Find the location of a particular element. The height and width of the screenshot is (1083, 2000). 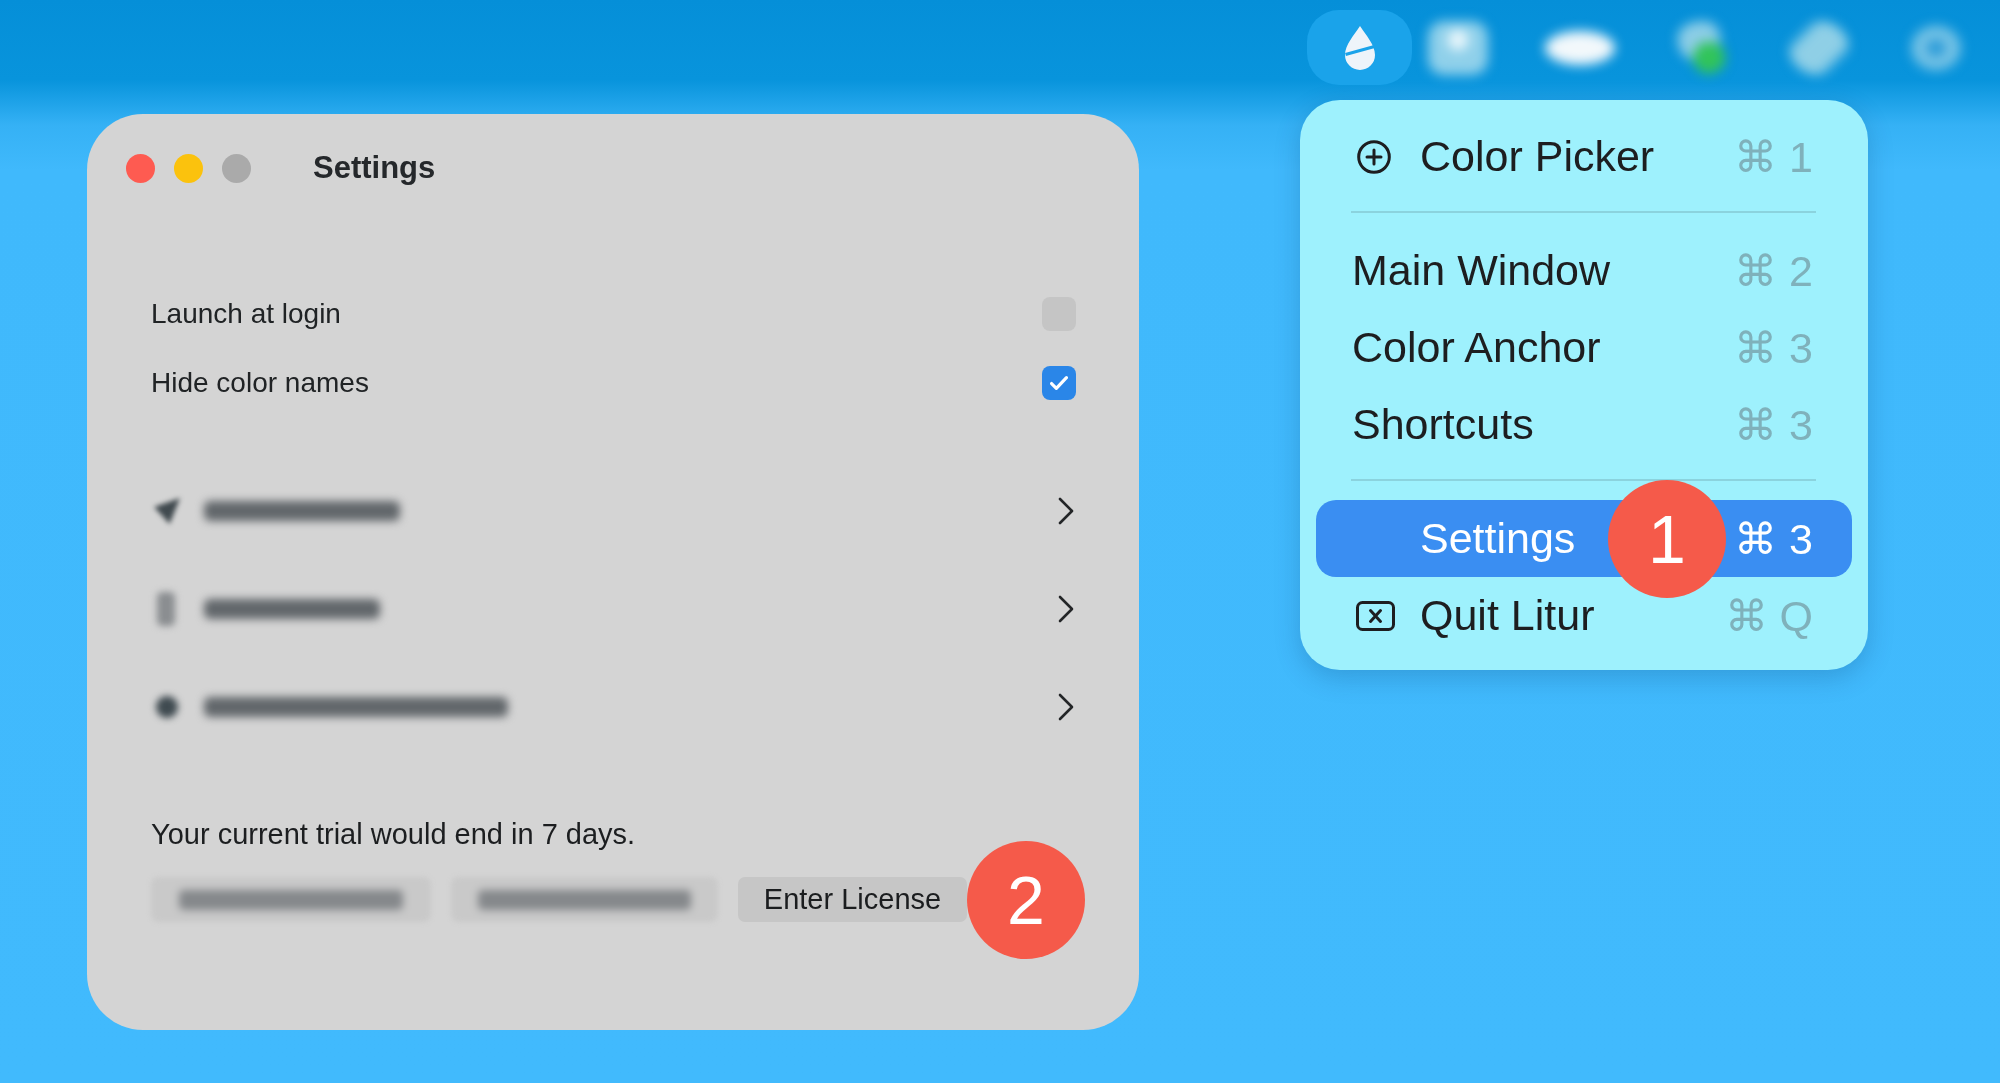

window-title: Settings is located at coordinates (374, 168).